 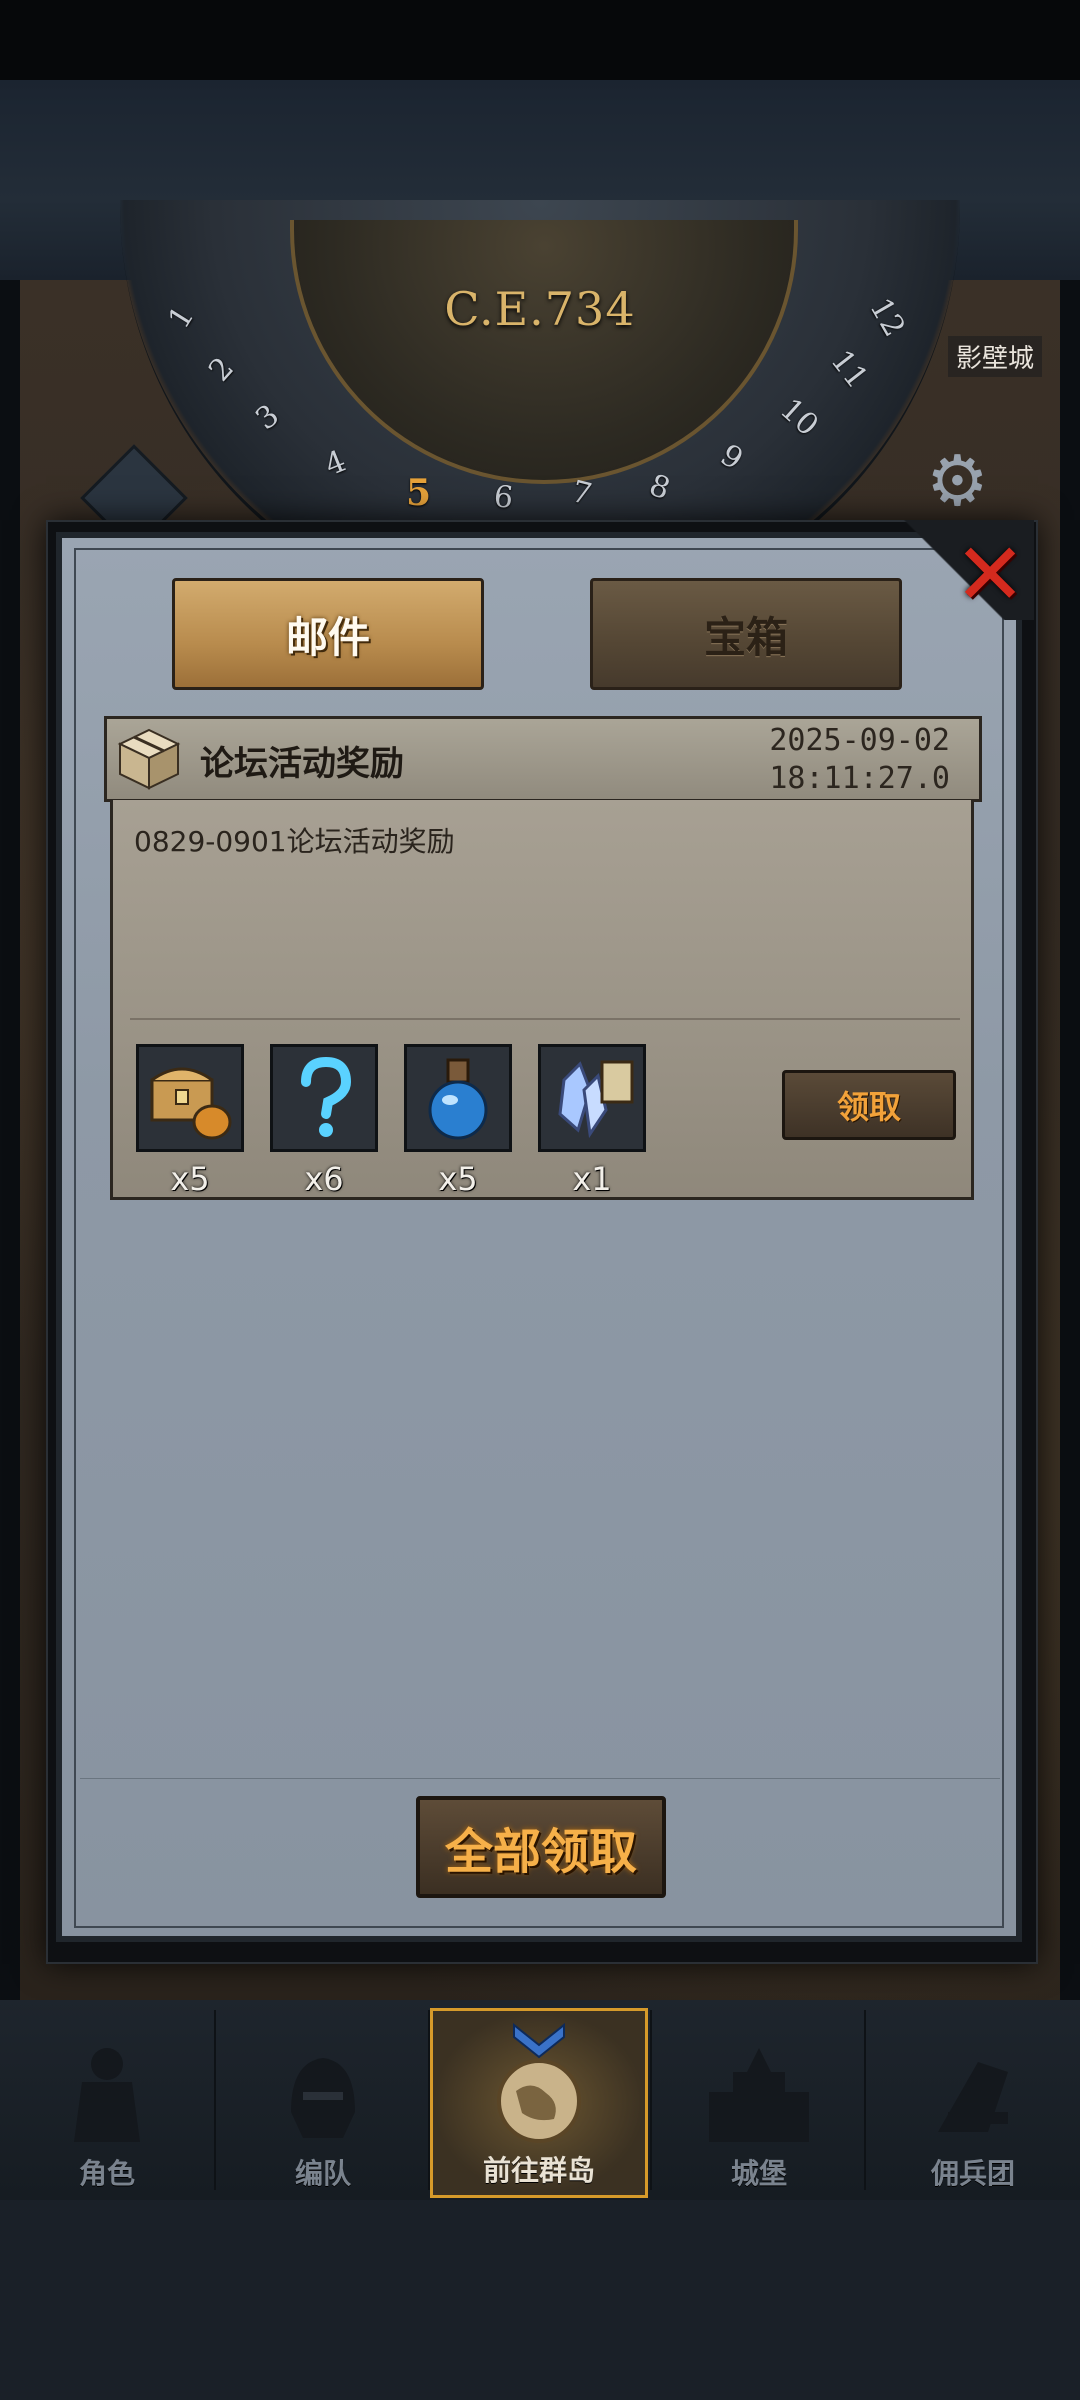 What do you see at coordinates (191, 1103) in the screenshot?
I see `chest-with-sack-icon` at bounding box center [191, 1103].